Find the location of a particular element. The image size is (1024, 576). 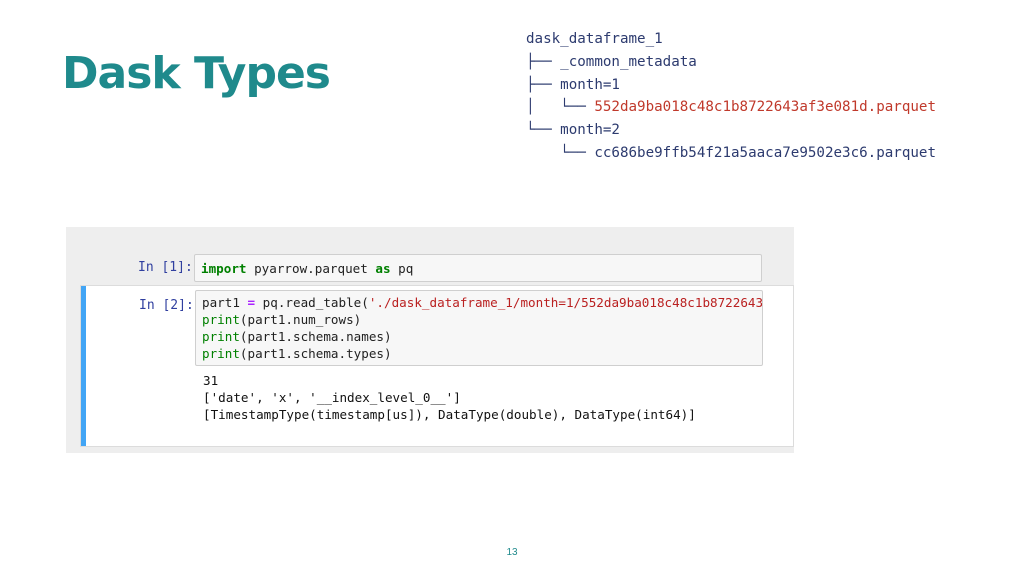

code-text: (part1.schema.types) is located at coordinates (315, 353).